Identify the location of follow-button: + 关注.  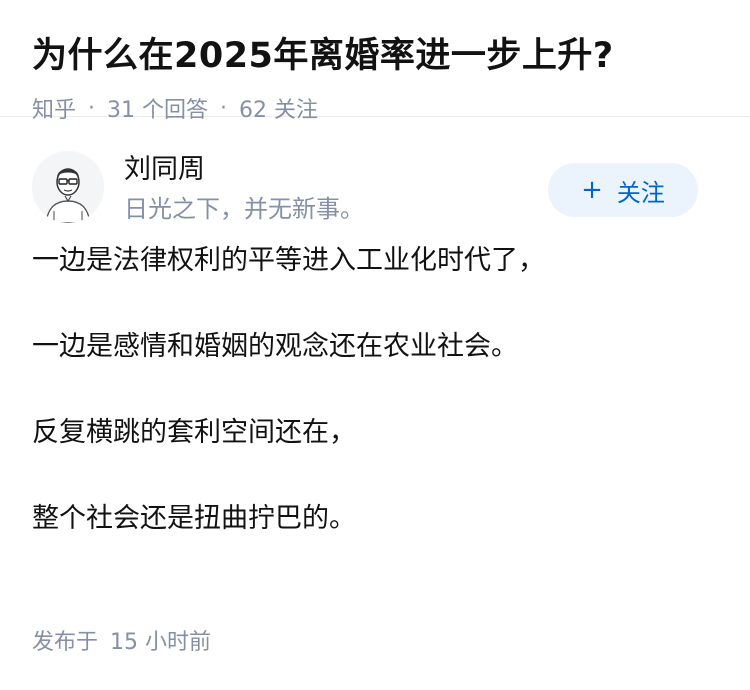
(623, 190).